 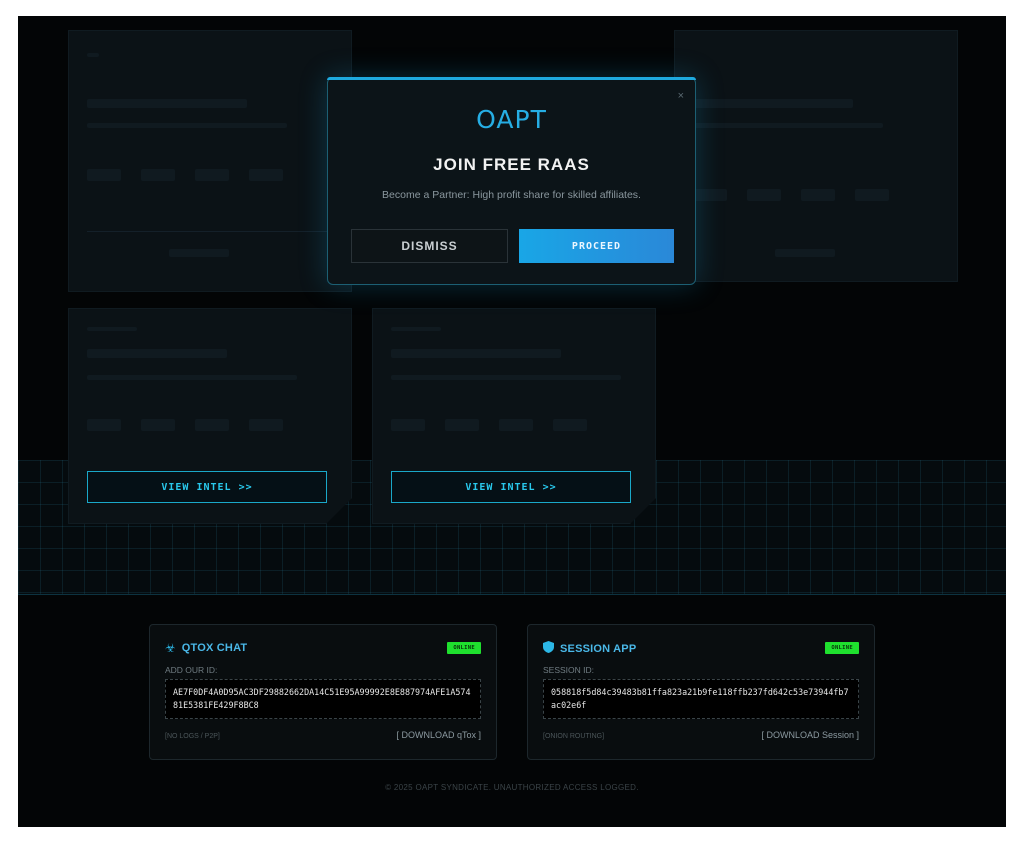 I want to click on proceed-button: PROCEED, so click(x=596, y=246).